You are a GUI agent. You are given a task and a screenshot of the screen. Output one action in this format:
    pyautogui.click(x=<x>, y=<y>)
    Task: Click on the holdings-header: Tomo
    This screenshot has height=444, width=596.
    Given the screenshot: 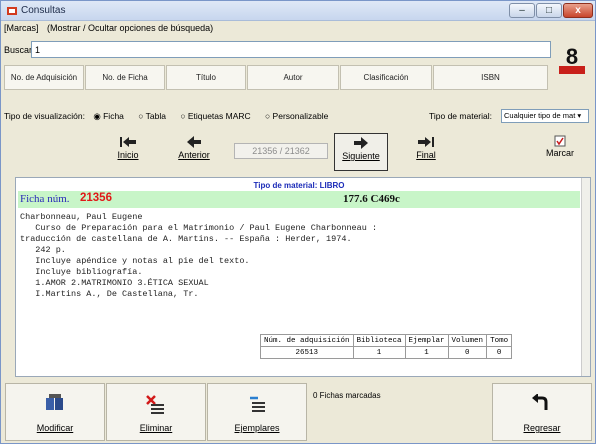 What is the action you would take?
    pyautogui.click(x=499, y=340)
    